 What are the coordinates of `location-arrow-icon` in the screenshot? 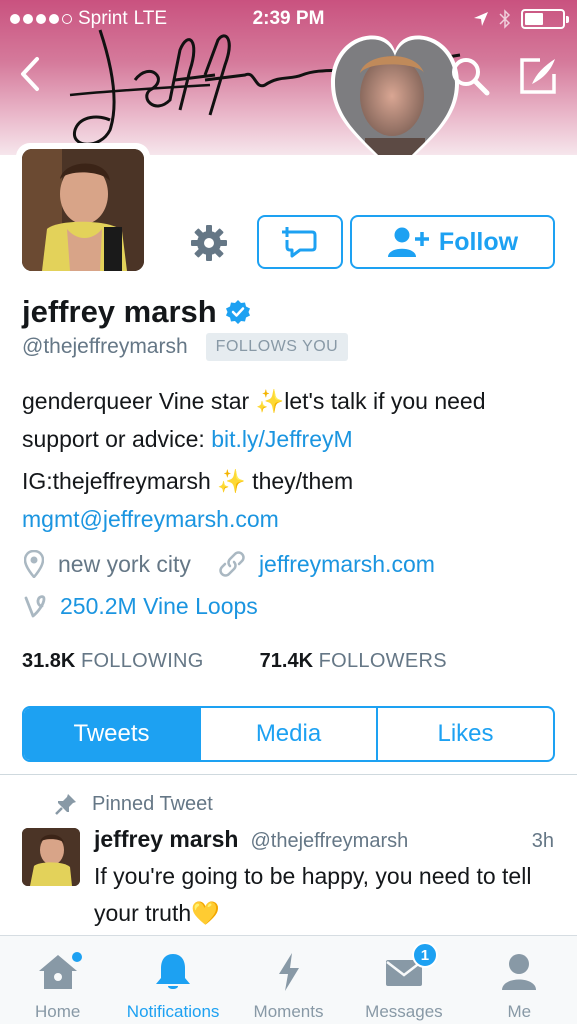 It's located at (481, 19).